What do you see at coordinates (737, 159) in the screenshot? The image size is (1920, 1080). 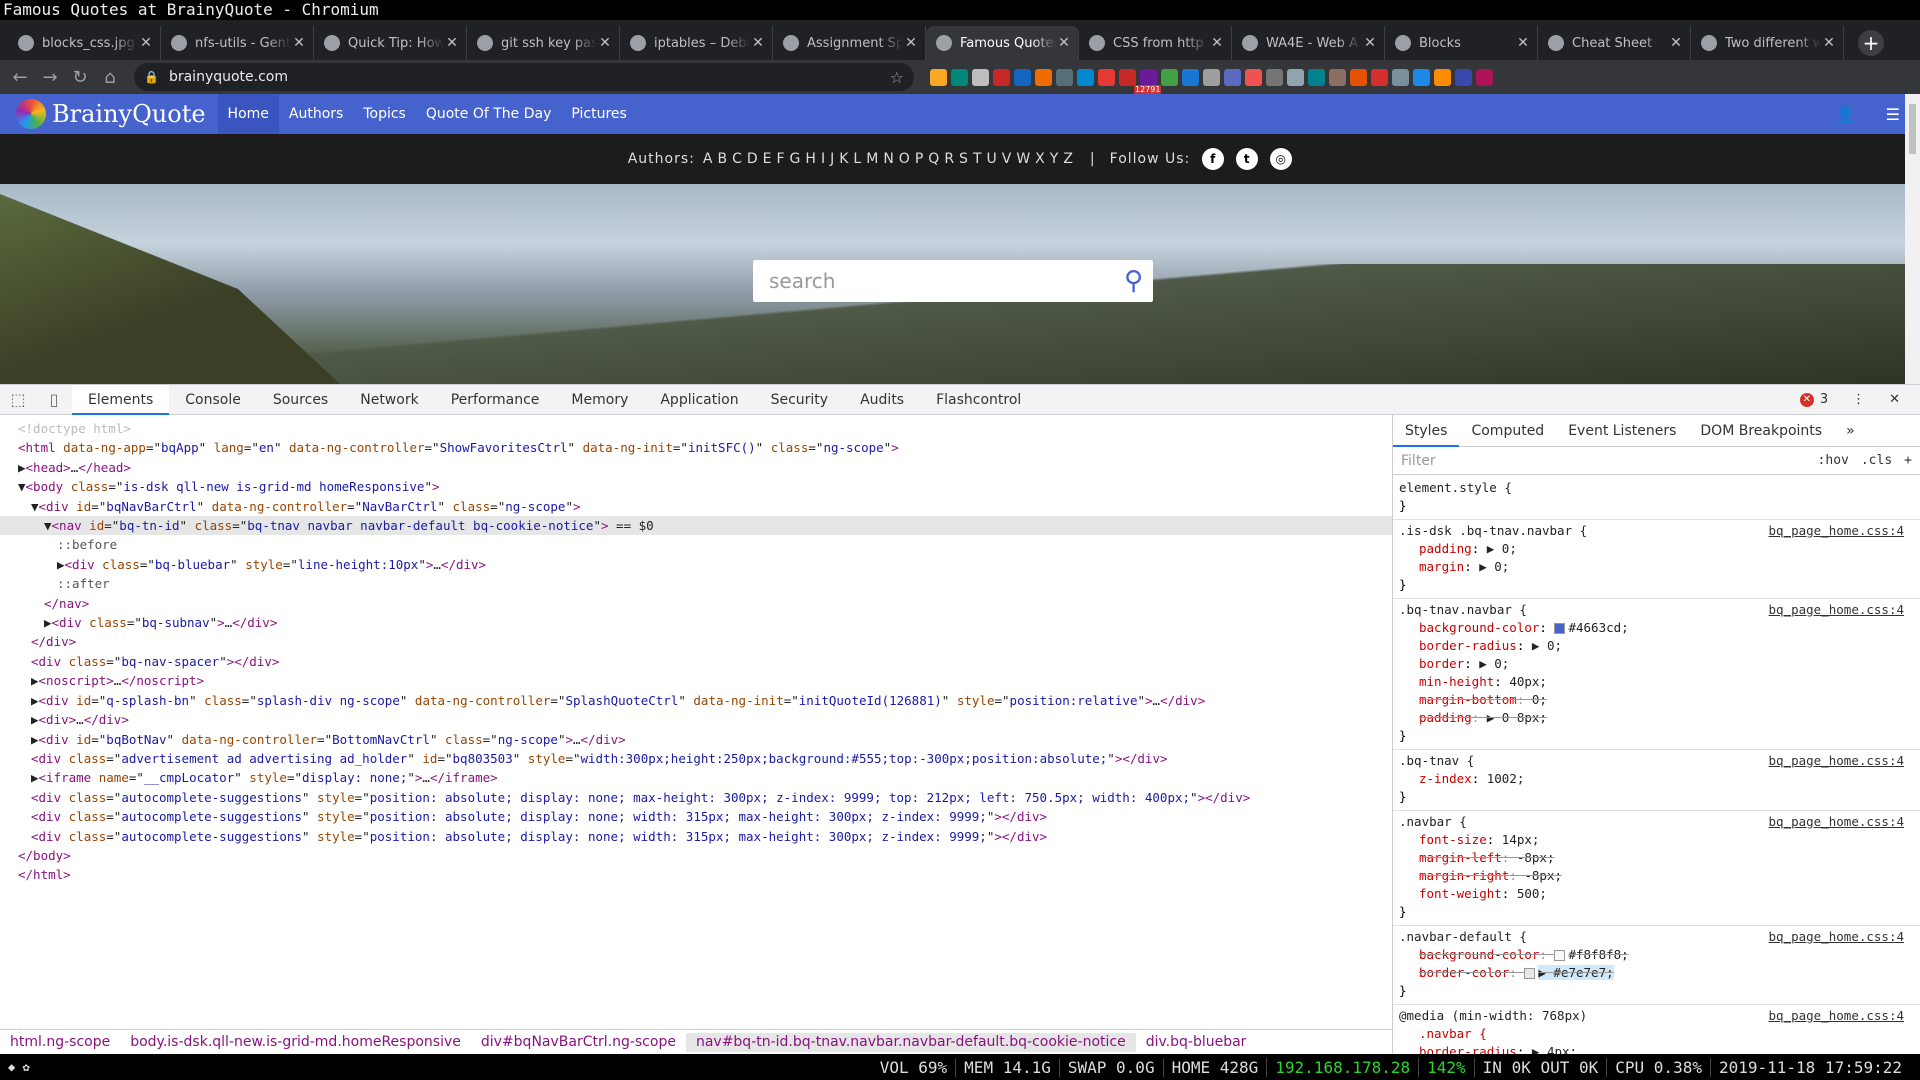 I see `author-letter-link: C` at bounding box center [737, 159].